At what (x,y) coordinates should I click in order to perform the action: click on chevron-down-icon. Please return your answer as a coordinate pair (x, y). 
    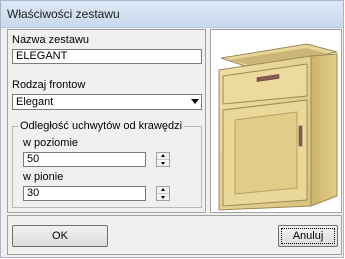
    Looking at the image, I should click on (195, 101).